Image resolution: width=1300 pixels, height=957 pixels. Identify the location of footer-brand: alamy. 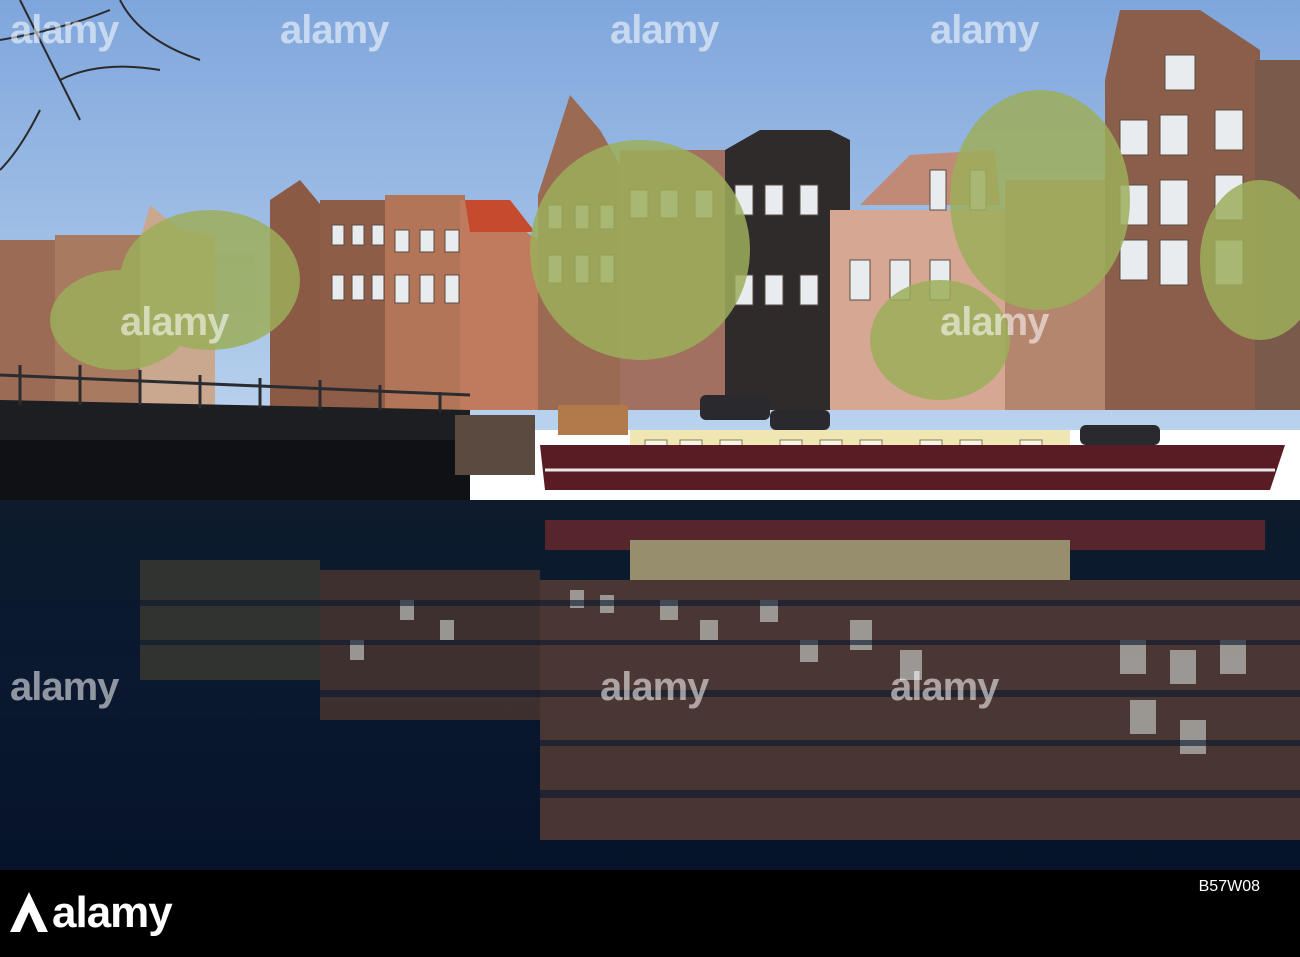
(112, 912).